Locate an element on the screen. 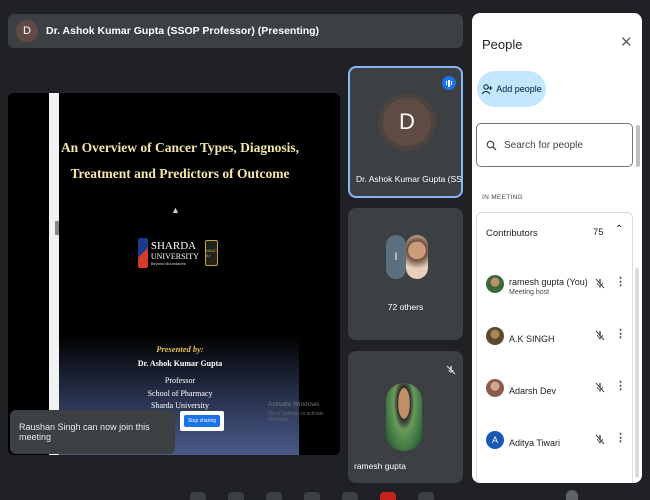 The height and width of the screenshot is (500, 650). avatar: I is located at coordinates (396, 257).